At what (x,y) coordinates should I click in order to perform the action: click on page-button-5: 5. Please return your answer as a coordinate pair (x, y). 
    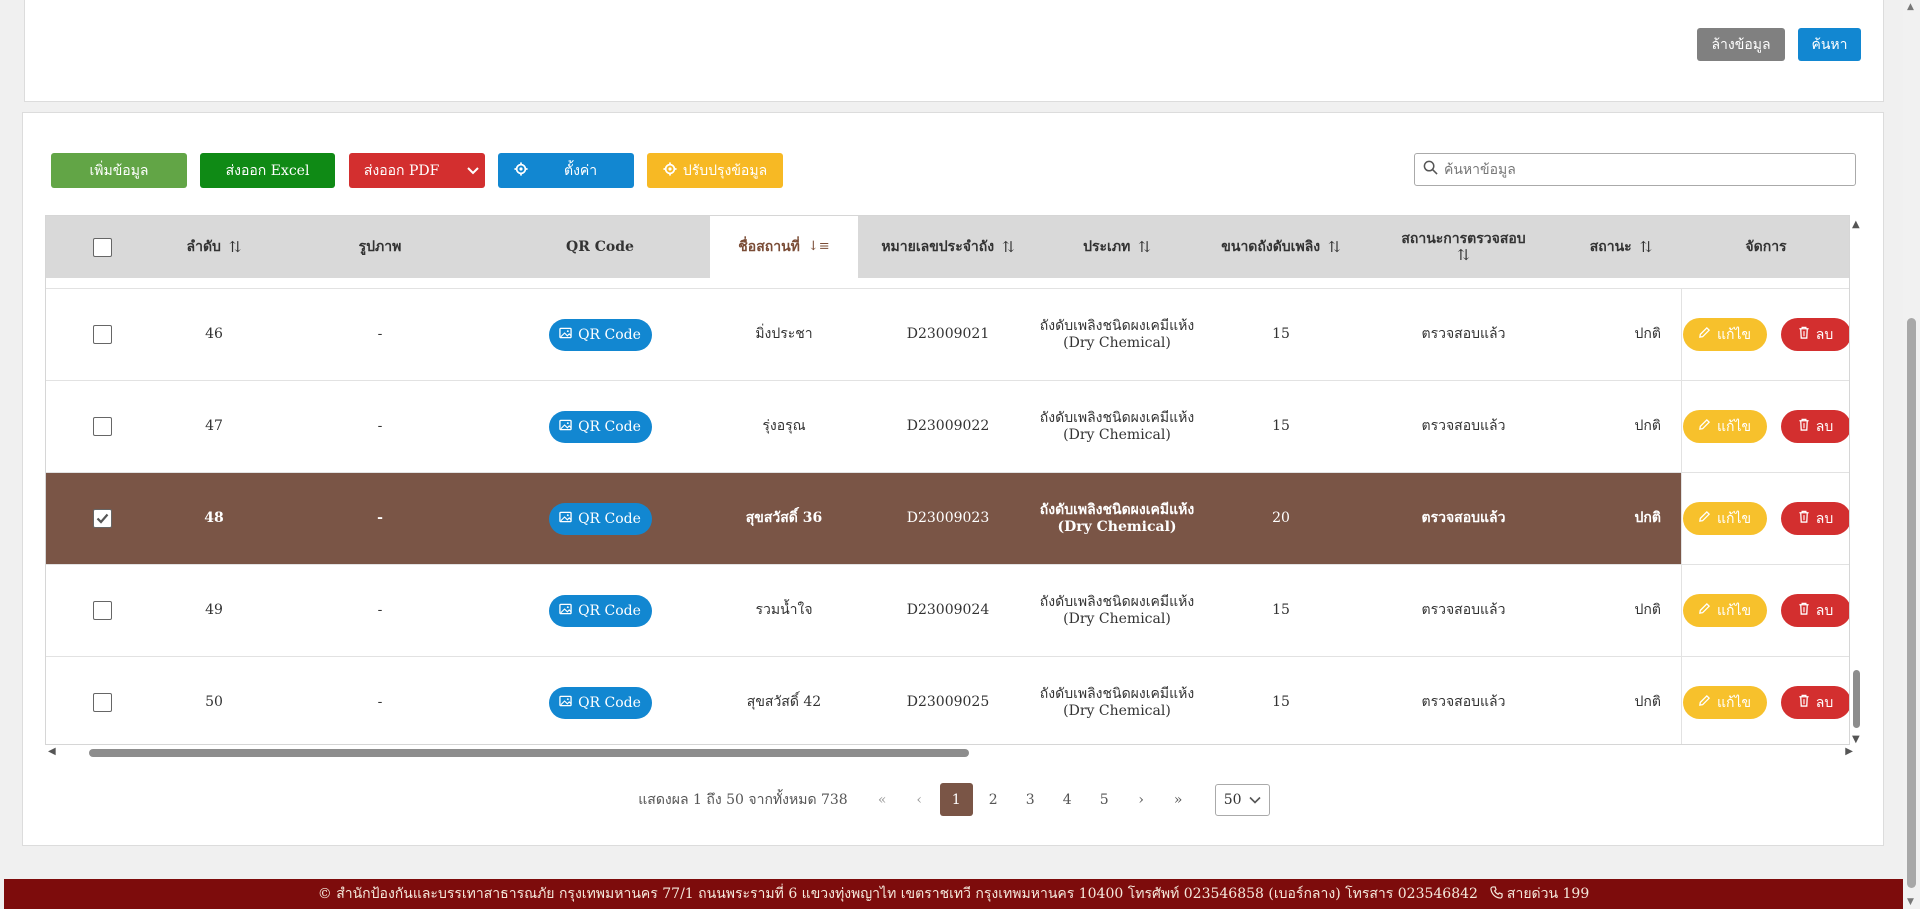
    Looking at the image, I should click on (1104, 799).